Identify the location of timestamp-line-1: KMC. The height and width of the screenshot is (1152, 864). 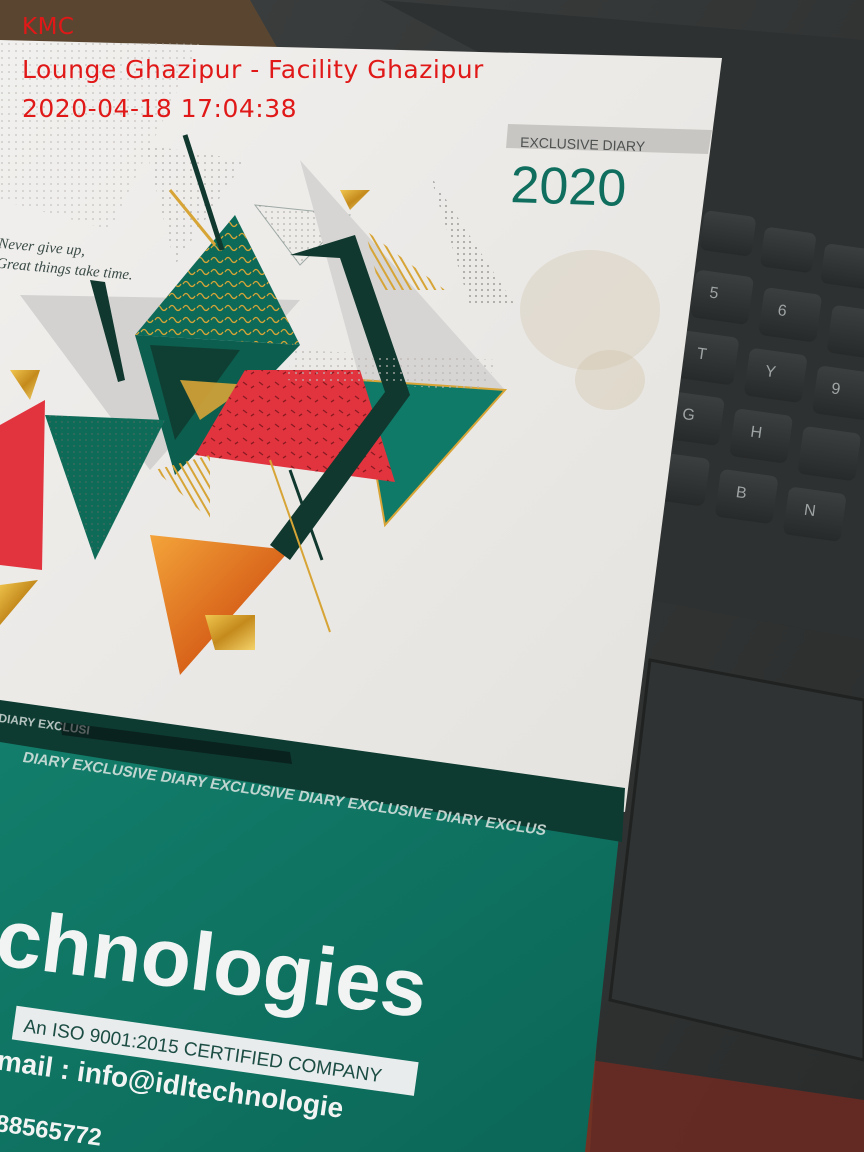
(48, 27).